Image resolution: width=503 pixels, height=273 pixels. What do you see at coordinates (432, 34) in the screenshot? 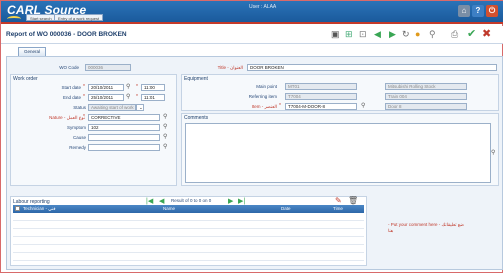
I see `link-icon: ⚲` at bounding box center [432, 34].